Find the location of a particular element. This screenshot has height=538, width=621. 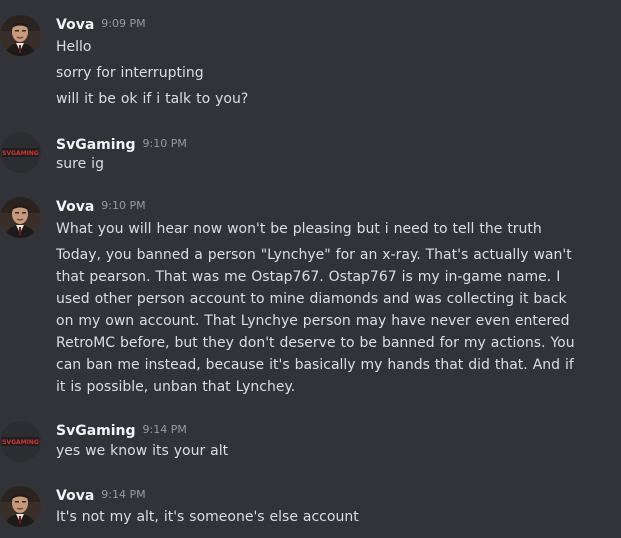

message-text: sorry for interrupting is located at coordinates (130, 73).